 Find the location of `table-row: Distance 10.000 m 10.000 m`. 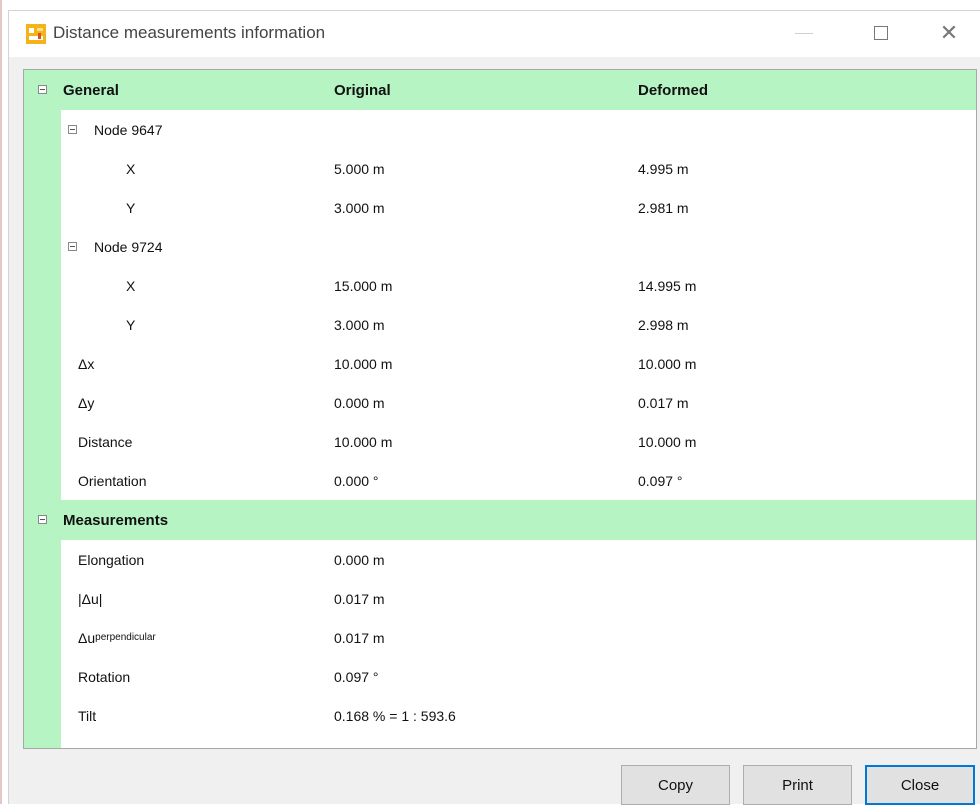

table-row: Distance 10.000 m 10.000 m is located at coordinates (500, 441).